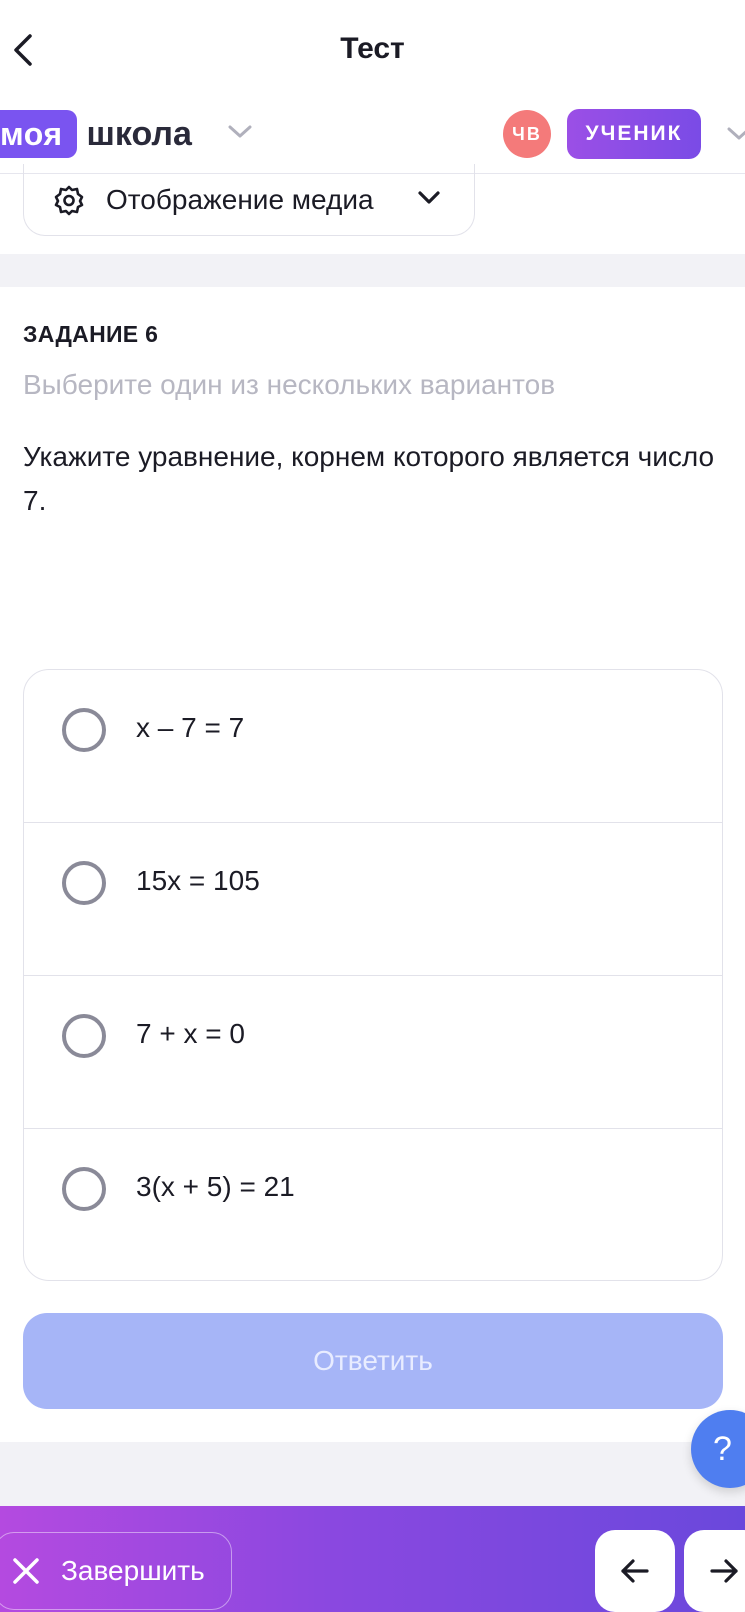 The height and width of the screenshot is (1612, 745). What do you see at coordinates (133, 1570) in the screenshot?
I see `finish-label: Завершить` at bounding box center [133, 1570].